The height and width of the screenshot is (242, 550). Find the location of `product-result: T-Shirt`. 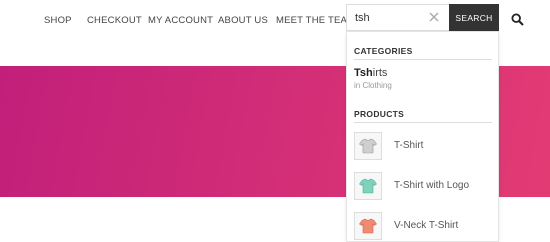

product-result: T-Shirt is located at coordinates (424, 146).